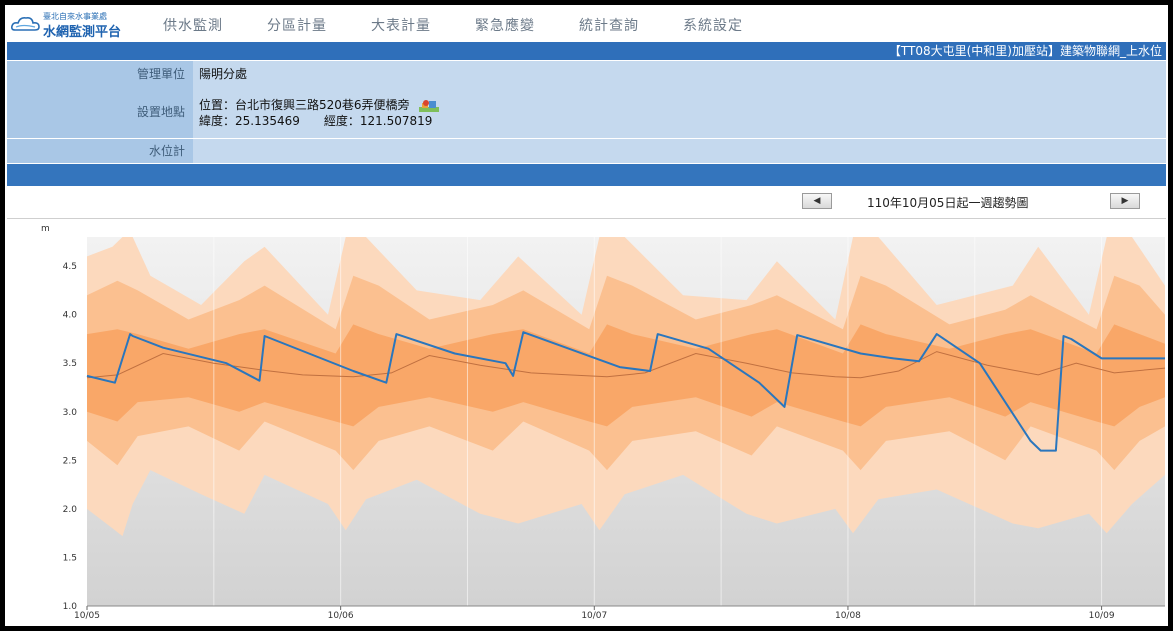 This screenshot has width=1173, height=631. I want to click on triangle-right-icon: ▶, so click(1125, 201).